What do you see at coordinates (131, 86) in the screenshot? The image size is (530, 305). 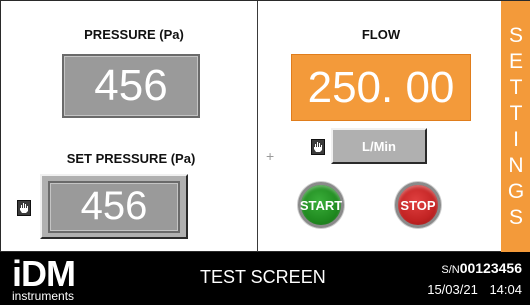 I see `pressure-display: 456` at bounding box center [131, 86].